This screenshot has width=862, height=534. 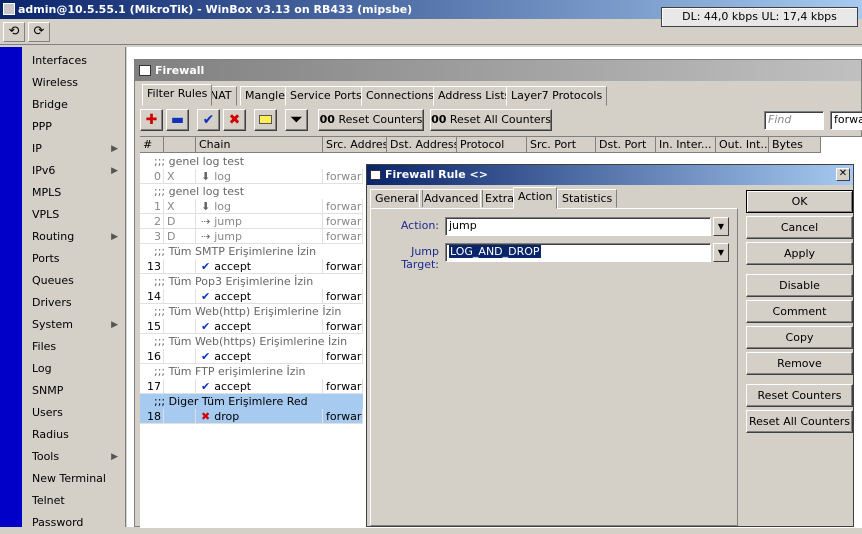 I want to click on menu-item-system: System ▶, so click(x=74, y=325).